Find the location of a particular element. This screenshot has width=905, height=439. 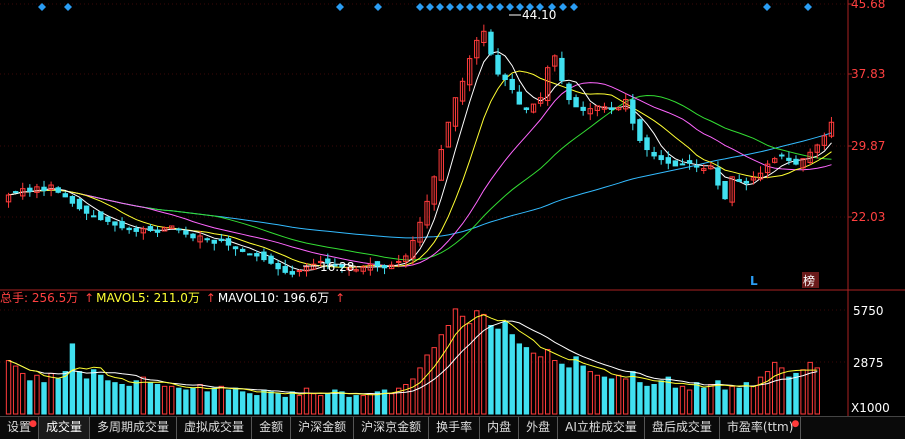

mavol5-label: MAVOL5: is located at coordinates (123, 298).